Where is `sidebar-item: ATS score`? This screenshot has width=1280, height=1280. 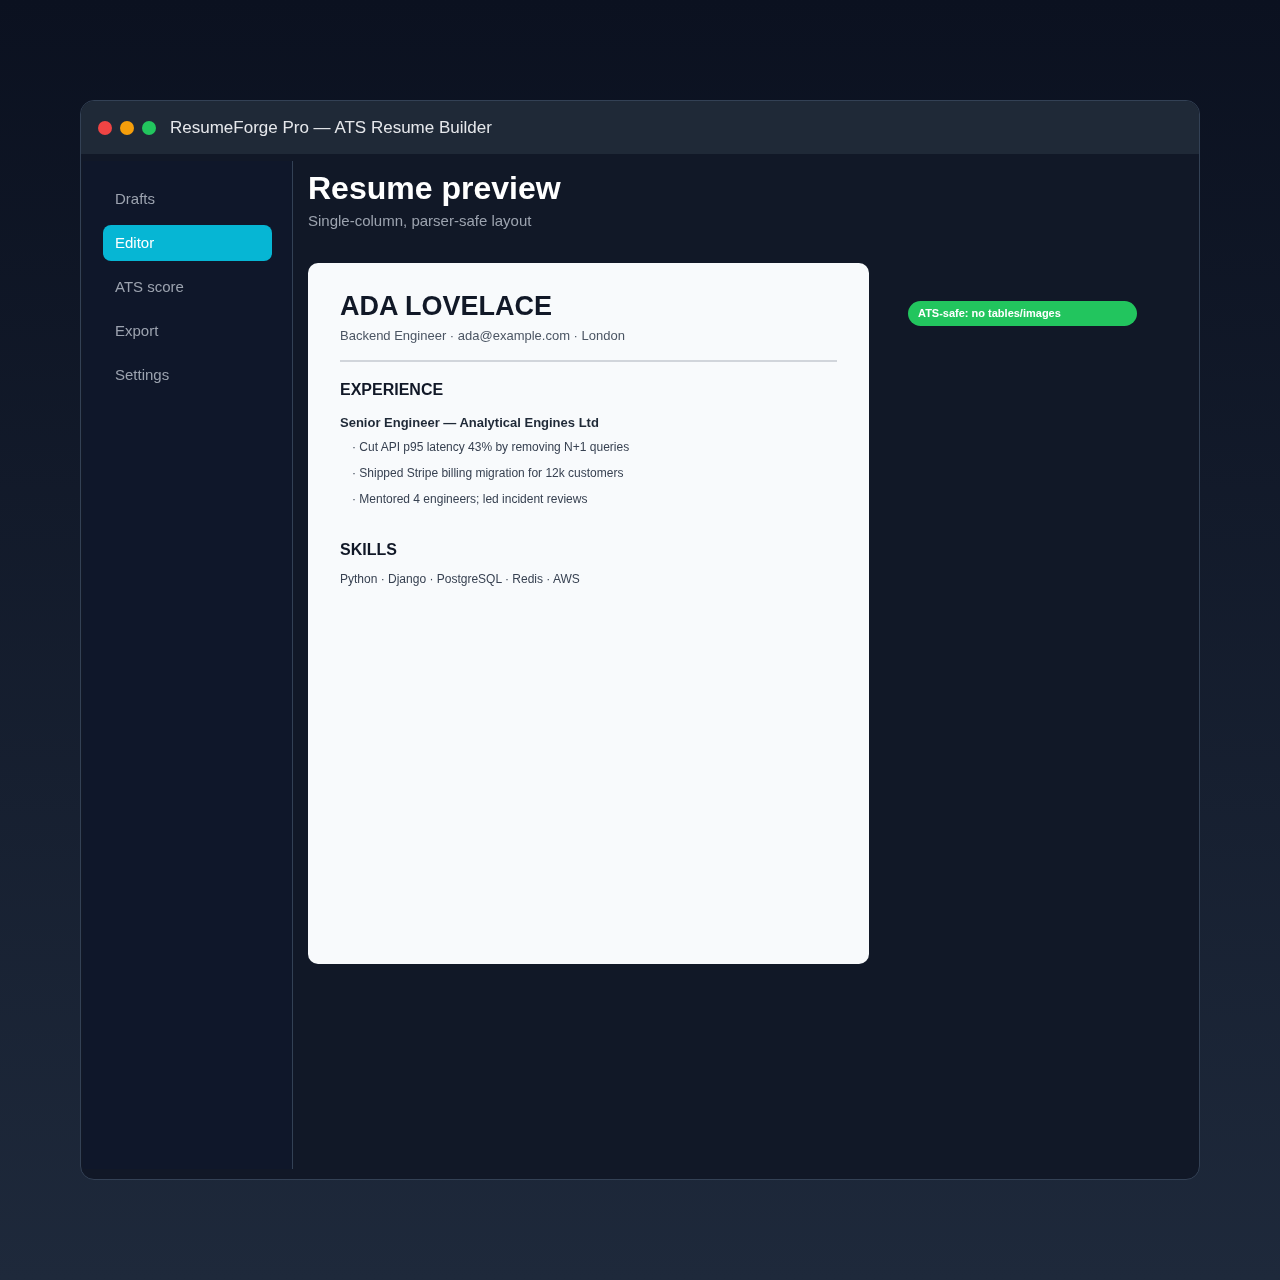 sidebar-item: ATS score is located at coordinates (187, 287).